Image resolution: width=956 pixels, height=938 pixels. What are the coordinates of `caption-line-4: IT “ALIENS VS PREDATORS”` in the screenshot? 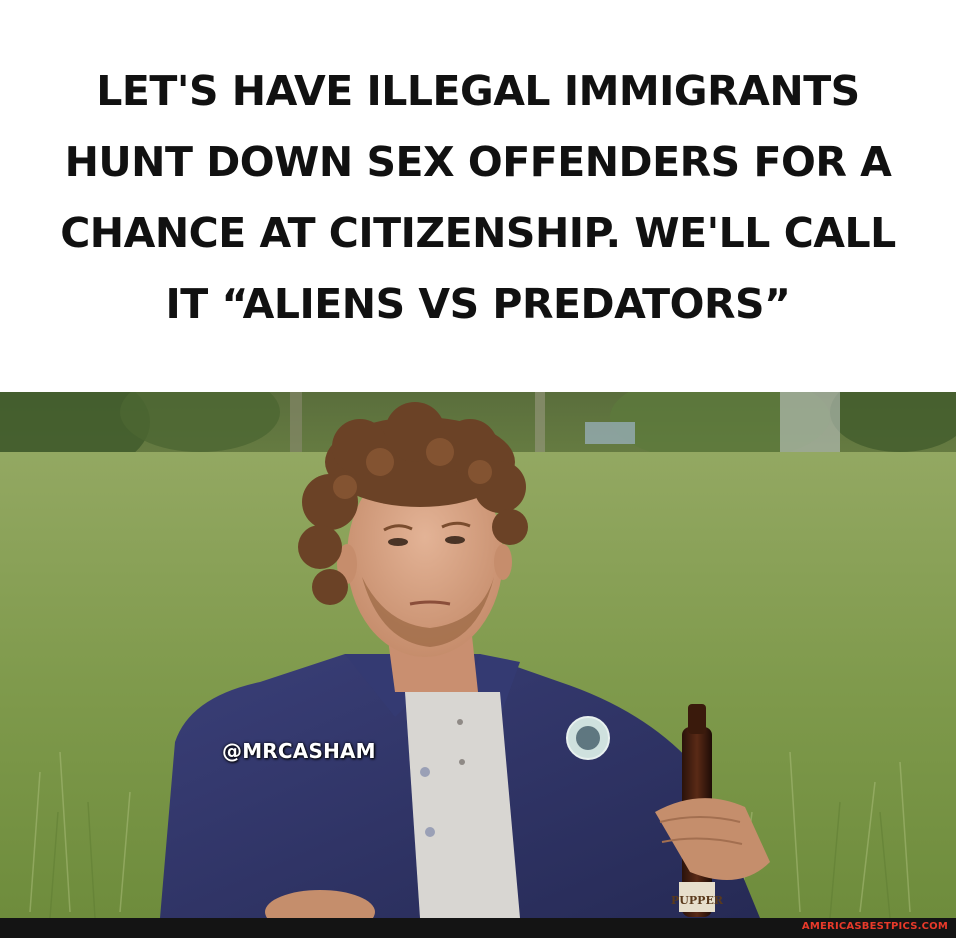 It's located at (478, 304).